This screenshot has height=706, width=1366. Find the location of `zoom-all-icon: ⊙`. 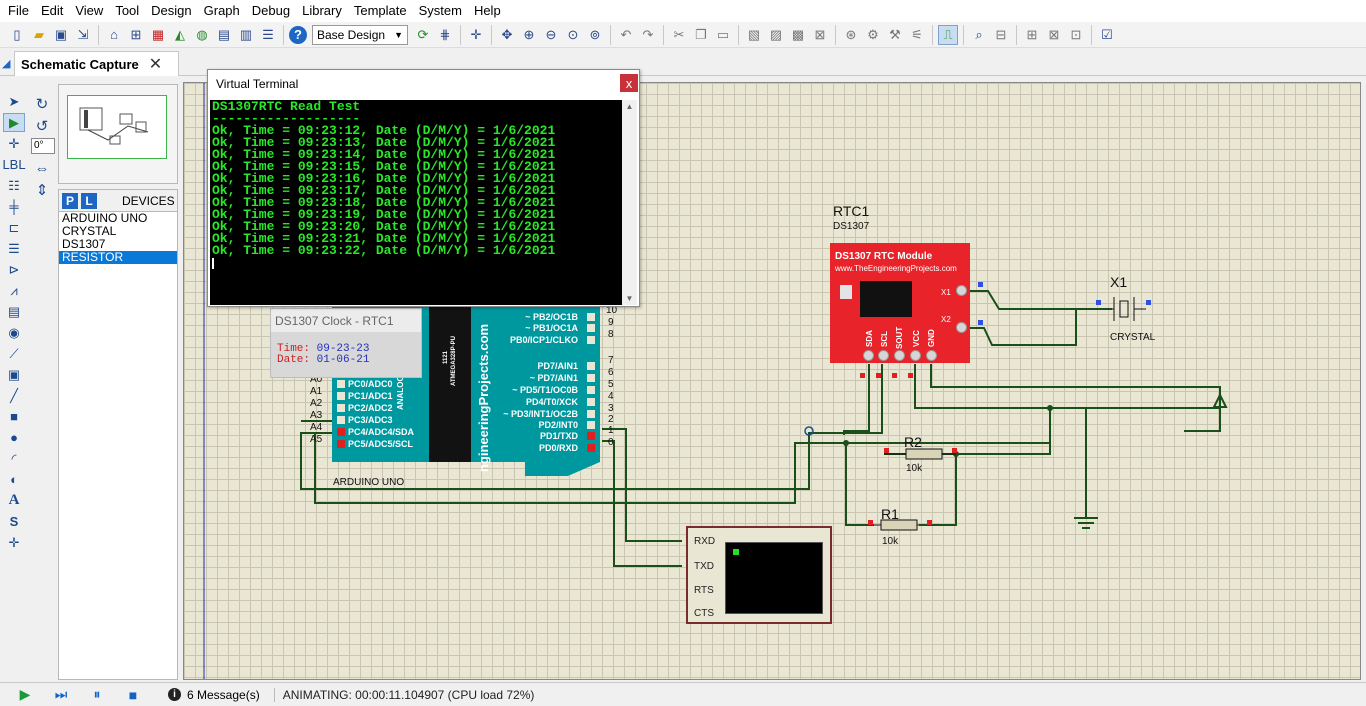

zoom-all-icon: ⊙ is located at coordinates (573, 35).